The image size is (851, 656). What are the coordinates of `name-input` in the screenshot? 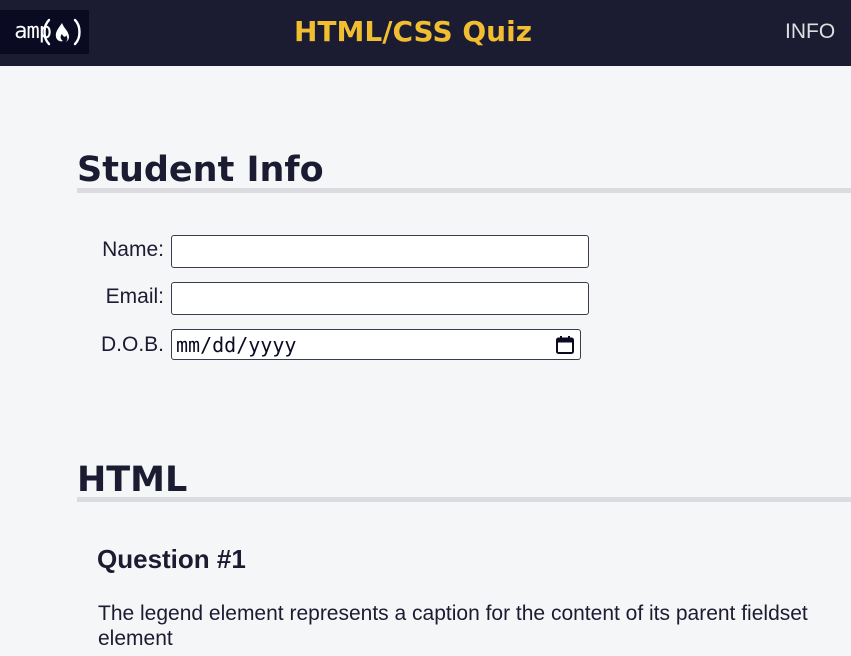 It's located at (380, 251).